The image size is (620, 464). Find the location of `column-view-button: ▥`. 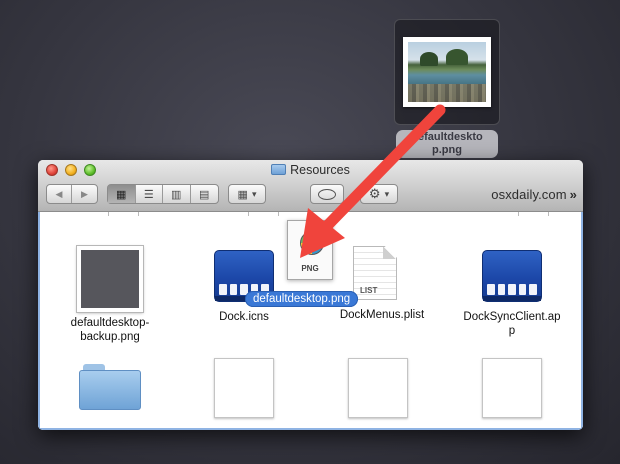

column-view-button: ▥ is located at coordinates (177, 194).